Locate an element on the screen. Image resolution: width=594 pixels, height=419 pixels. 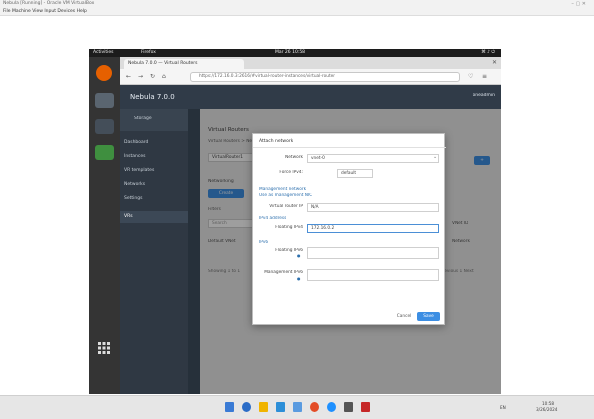
sidebar-item-settings: Settings is located at coordinates (154, 199).